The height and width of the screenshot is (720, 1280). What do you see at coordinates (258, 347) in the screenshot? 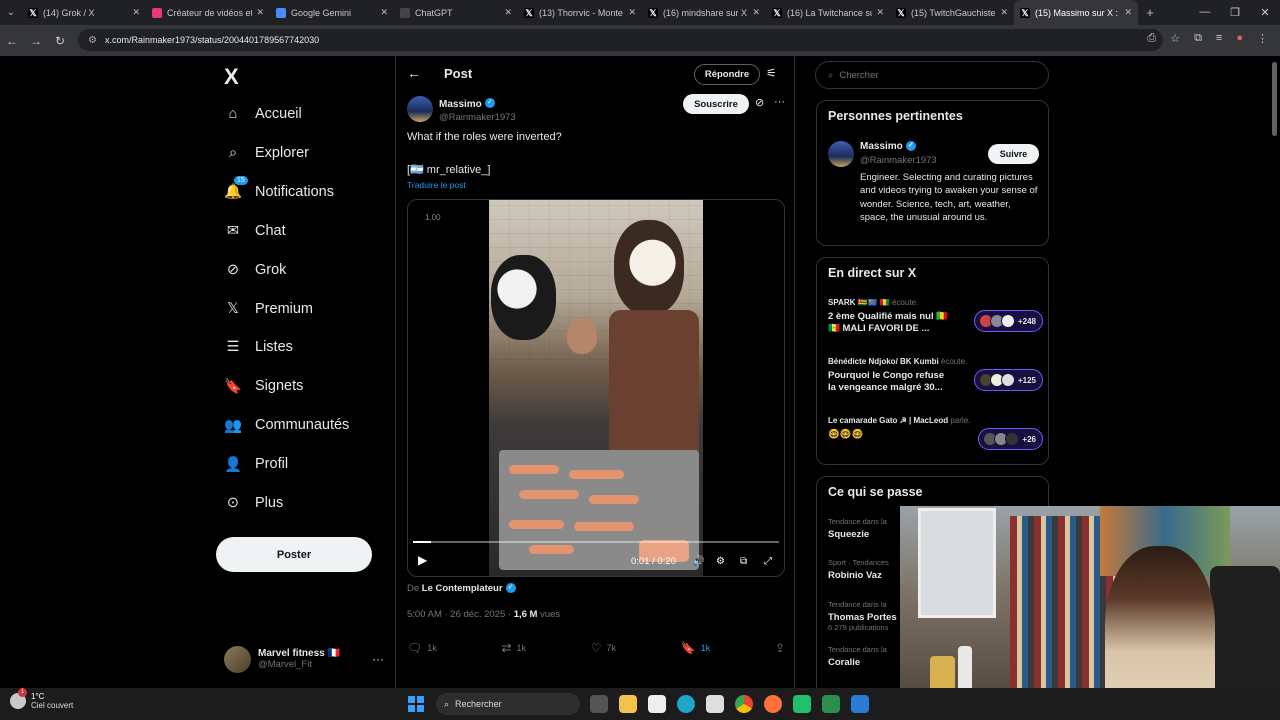
I see `sidebar-item-listes: ☰ Listes` at bounding box center [258, 347].